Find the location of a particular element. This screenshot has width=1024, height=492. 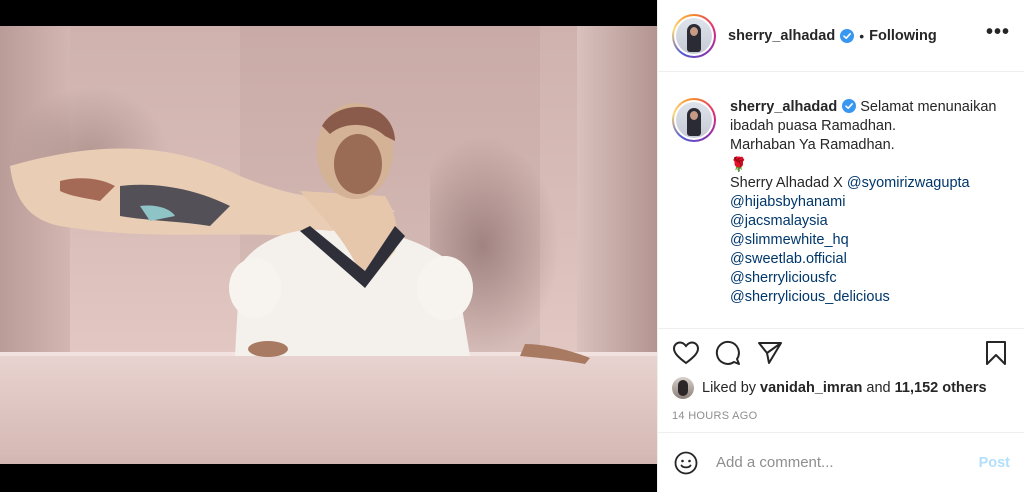

likes-summary: Liked by vanidah_imran and 11,152 others is located at coordinates (841, 388).